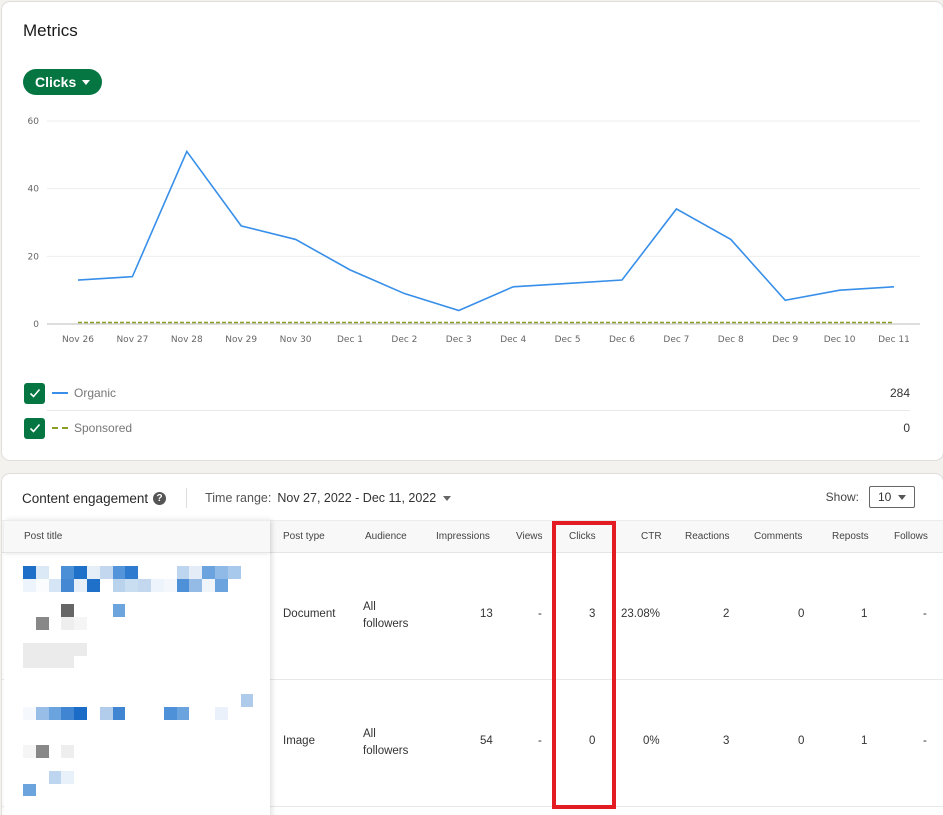  I want to click on column-header-impressions: Impressions, so click(463, 536).